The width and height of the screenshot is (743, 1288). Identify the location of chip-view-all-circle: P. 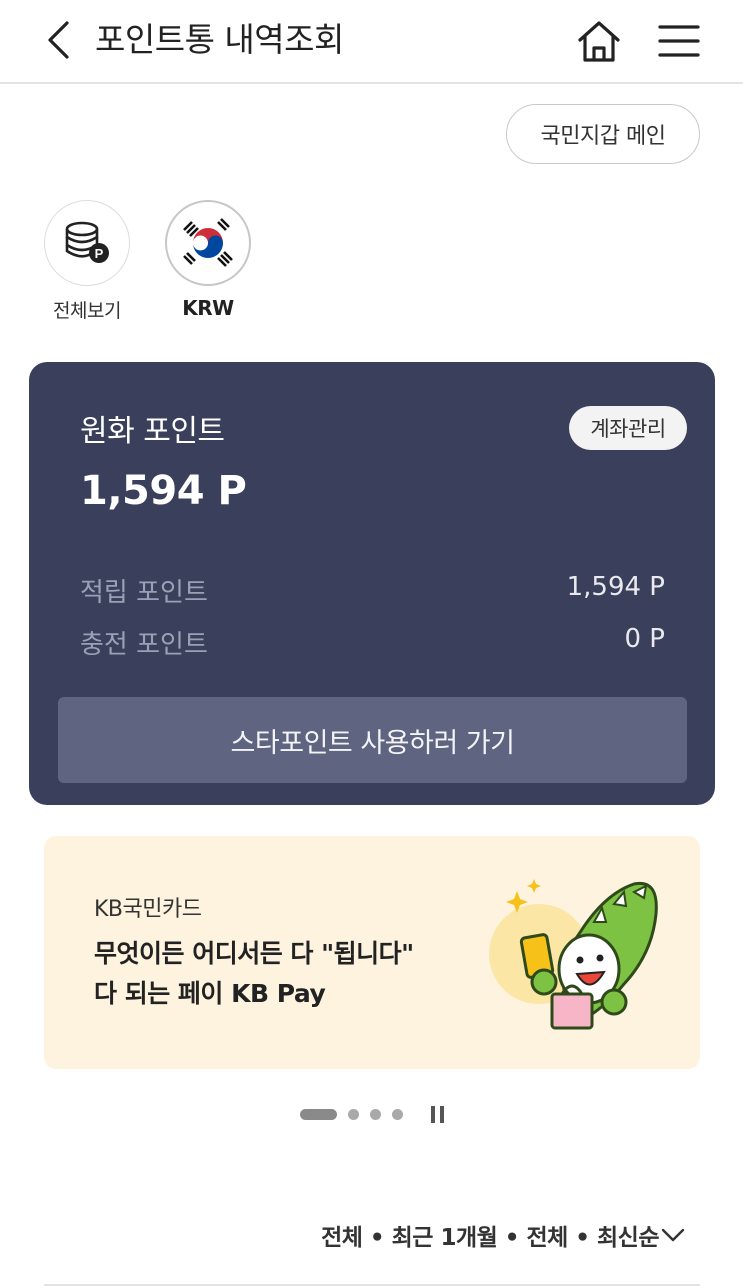
(87, 243).